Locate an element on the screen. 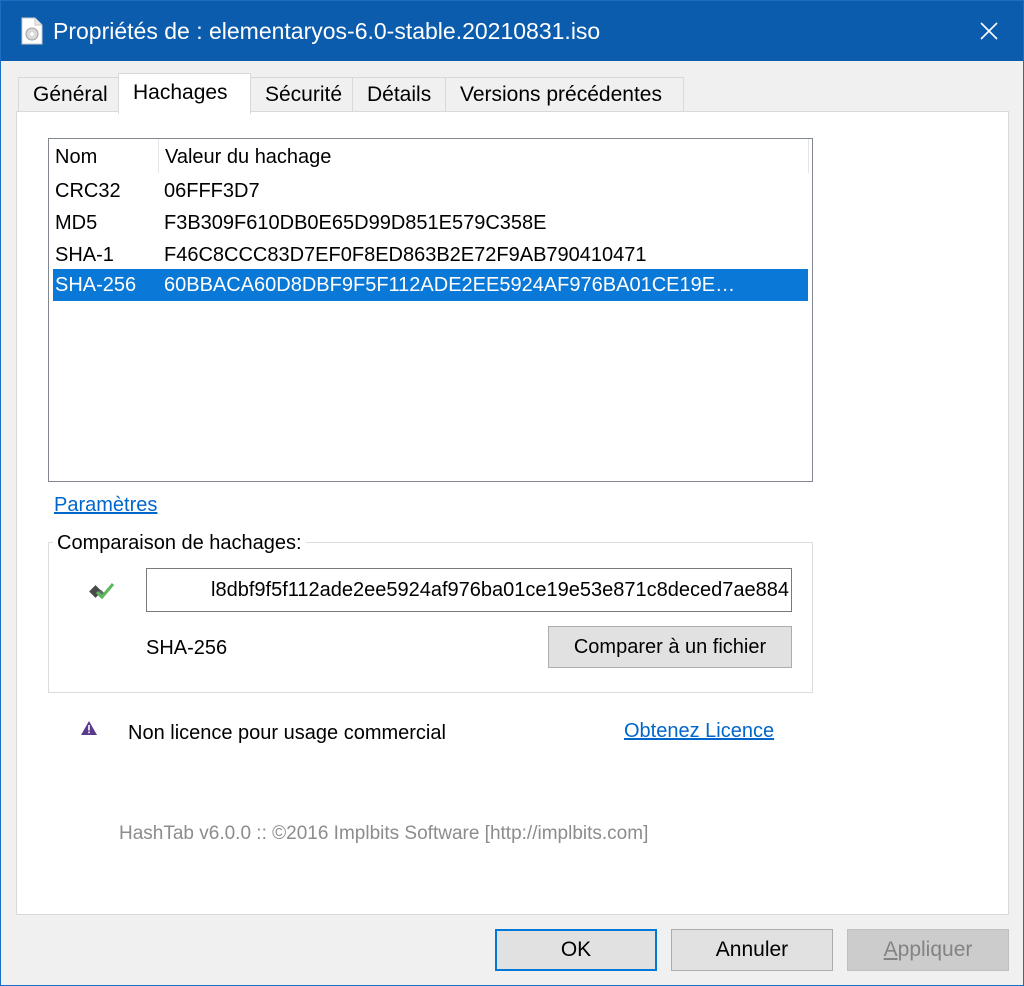 The width and height of the screenshot is (1024, 986). column-header-hash-value: Valeur du hachage is located at coordinates (484, 156).